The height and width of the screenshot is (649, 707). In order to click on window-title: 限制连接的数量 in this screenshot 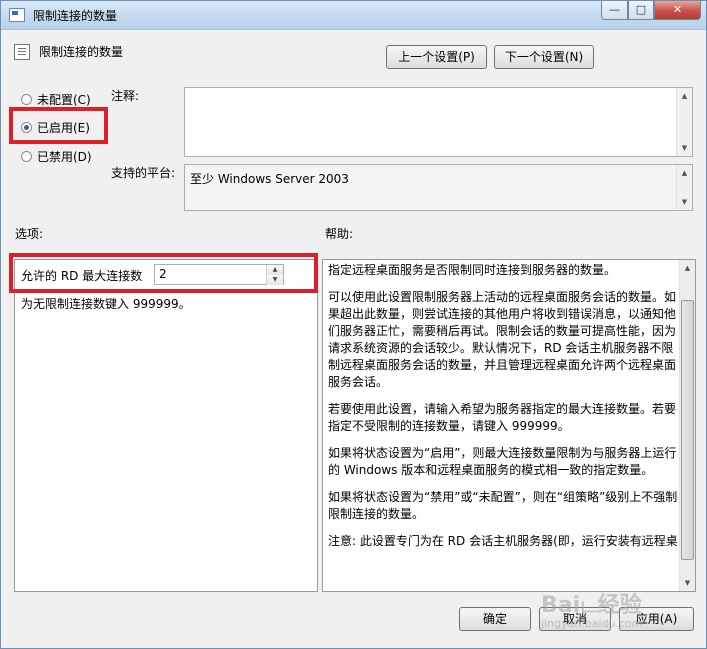, I will do `click(75, 16)`.